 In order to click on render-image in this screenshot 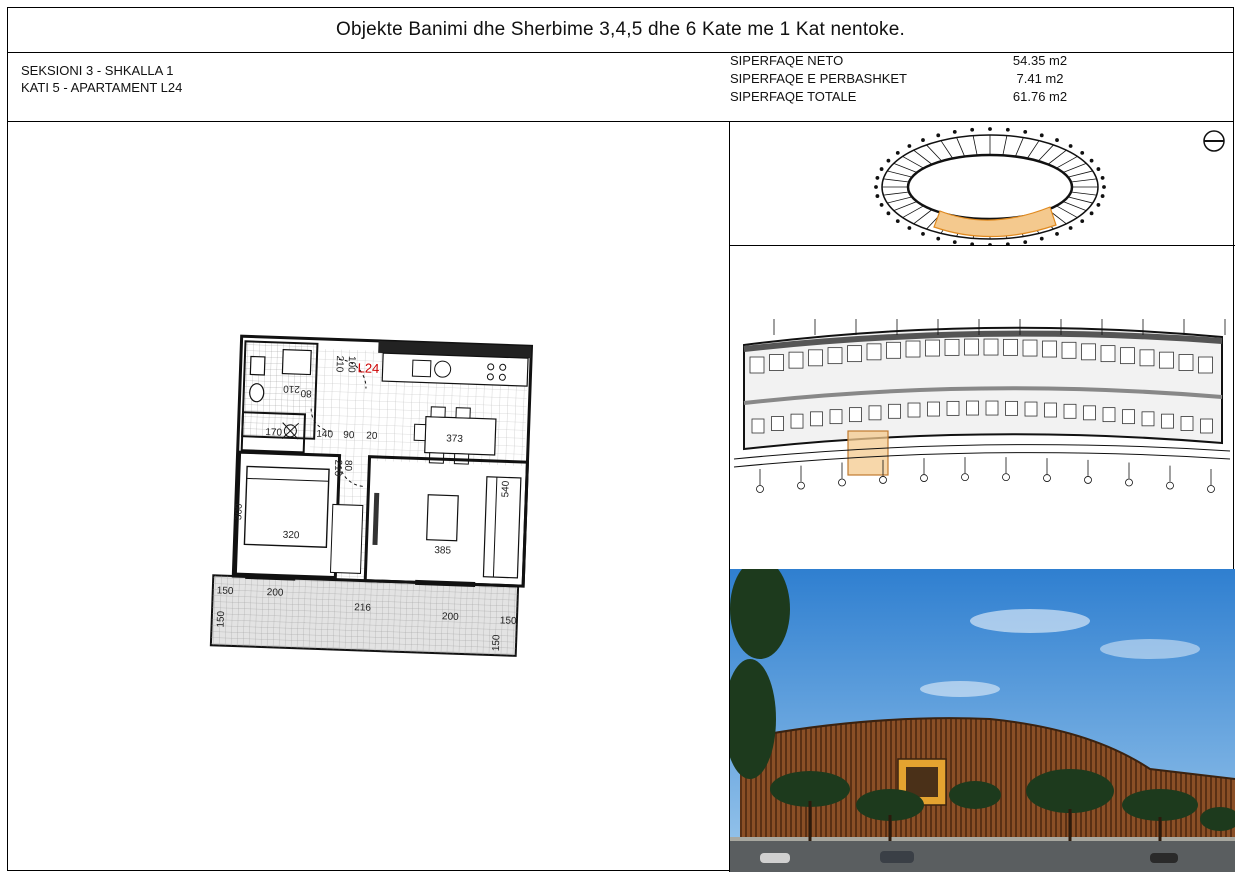, I will do `click(982, 720)`.